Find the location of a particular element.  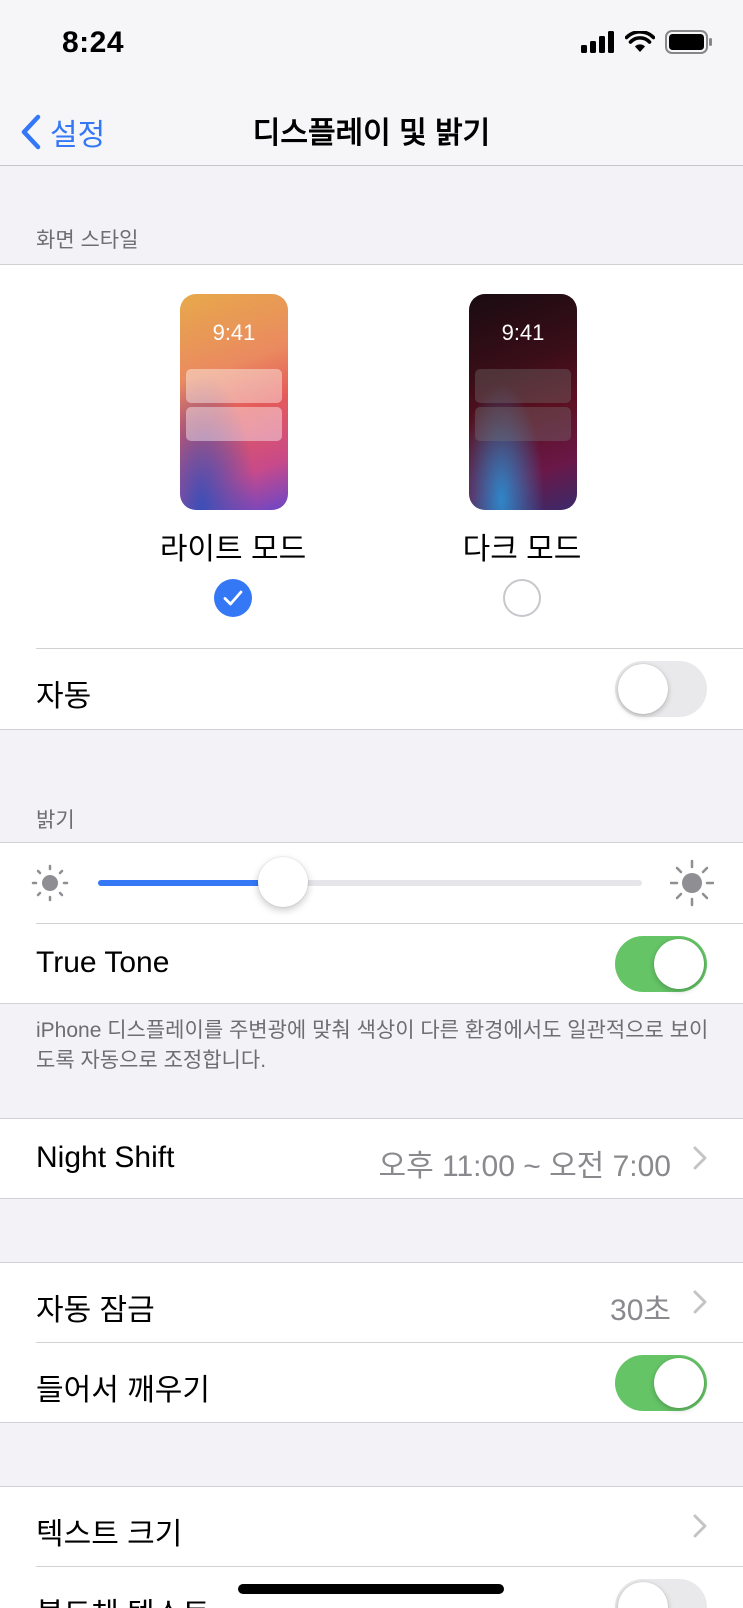

true-tone-toggle is located at coordinates (661, 964).